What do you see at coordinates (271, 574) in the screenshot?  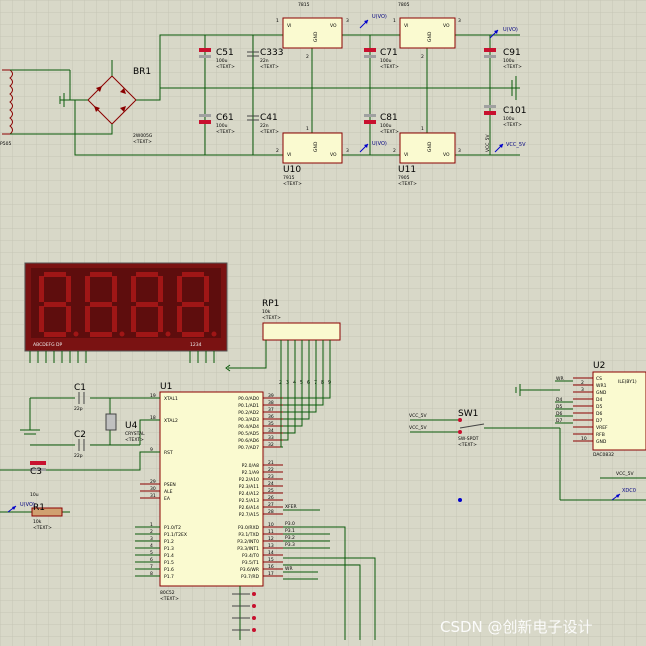 I see `mcu-pin-number: 17` at bounding box center [271, 574].